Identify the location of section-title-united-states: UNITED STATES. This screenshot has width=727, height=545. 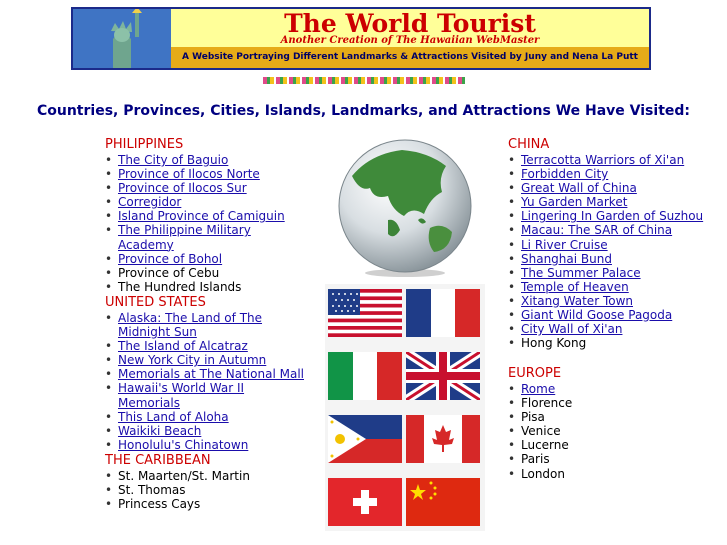
(155, 302).